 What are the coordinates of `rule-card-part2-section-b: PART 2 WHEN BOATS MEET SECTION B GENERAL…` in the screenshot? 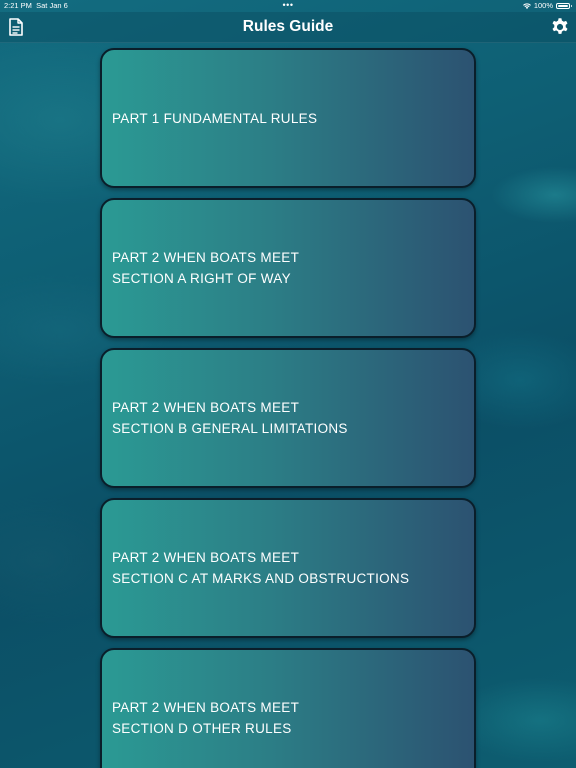 It's located at (288, 418).